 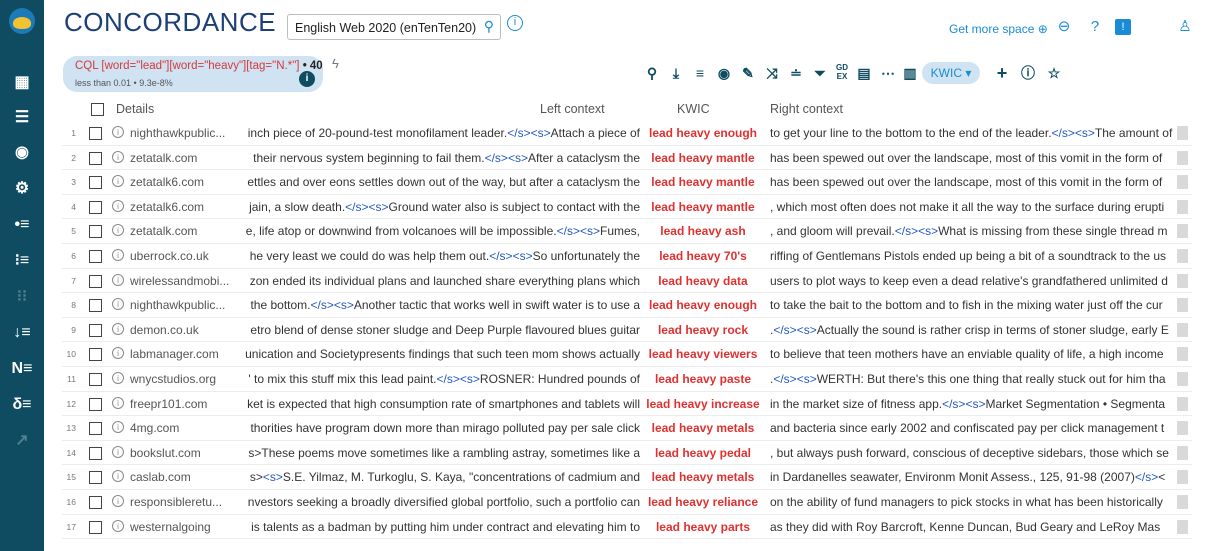 What do you see at coordinates (703, 502) in the screenshot?
I see `kwic-match: lead heavy reliance` at bounding box center [703, 502].